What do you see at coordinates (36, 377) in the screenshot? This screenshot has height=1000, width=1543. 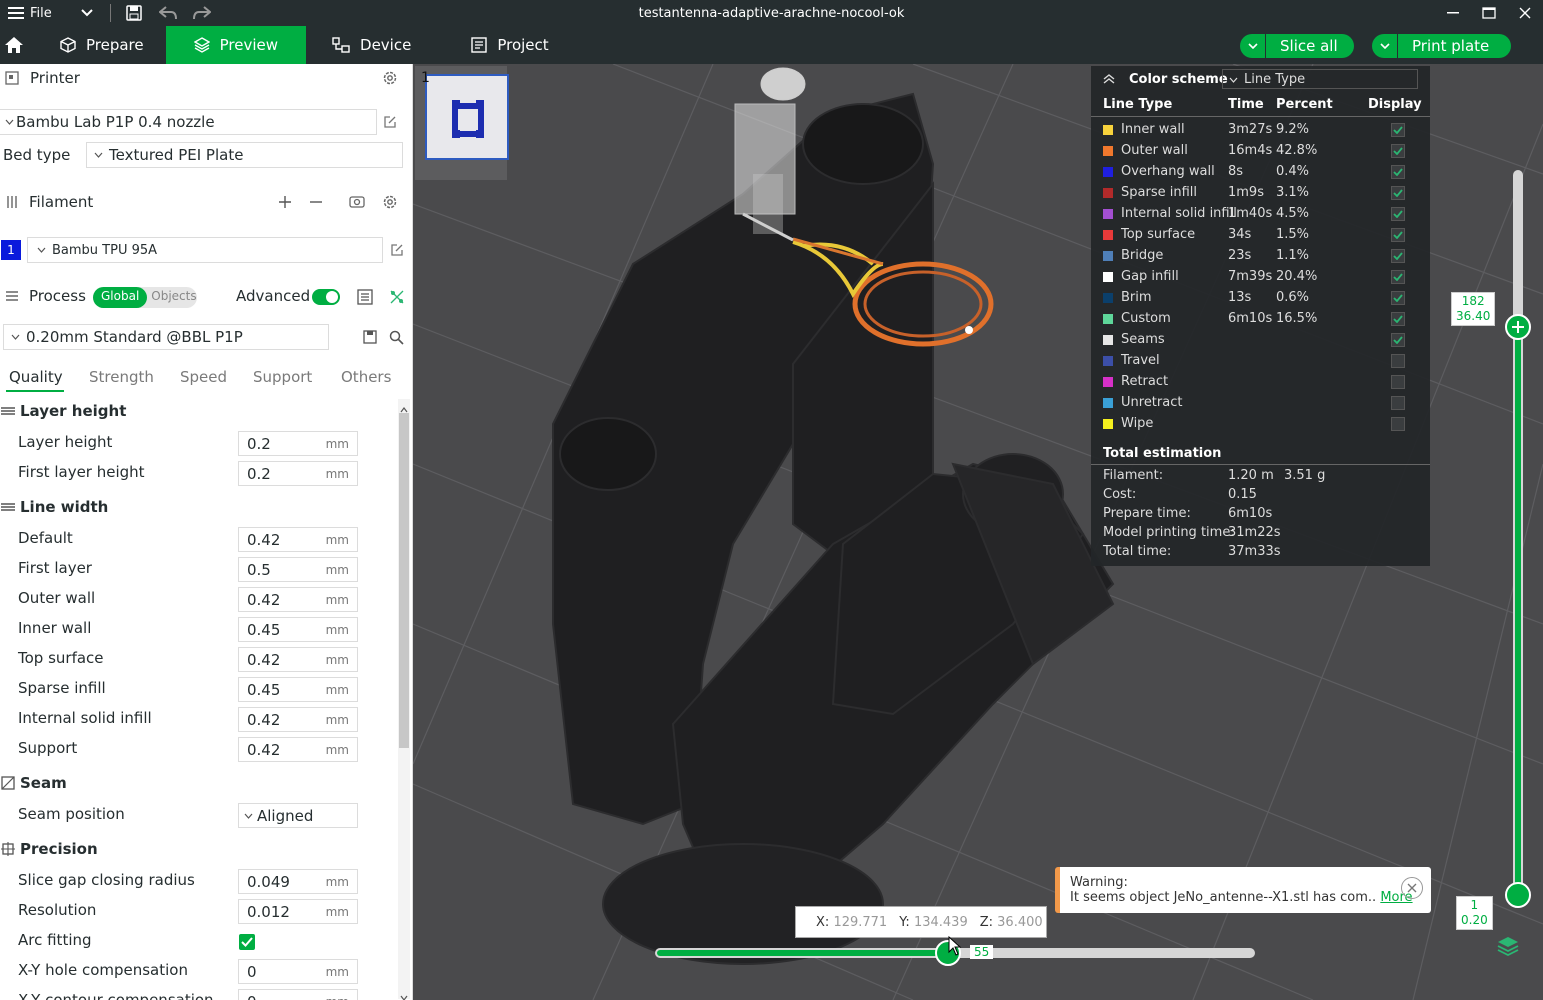 I see `tab-quality: Quality` at bounding box center [36, 377].